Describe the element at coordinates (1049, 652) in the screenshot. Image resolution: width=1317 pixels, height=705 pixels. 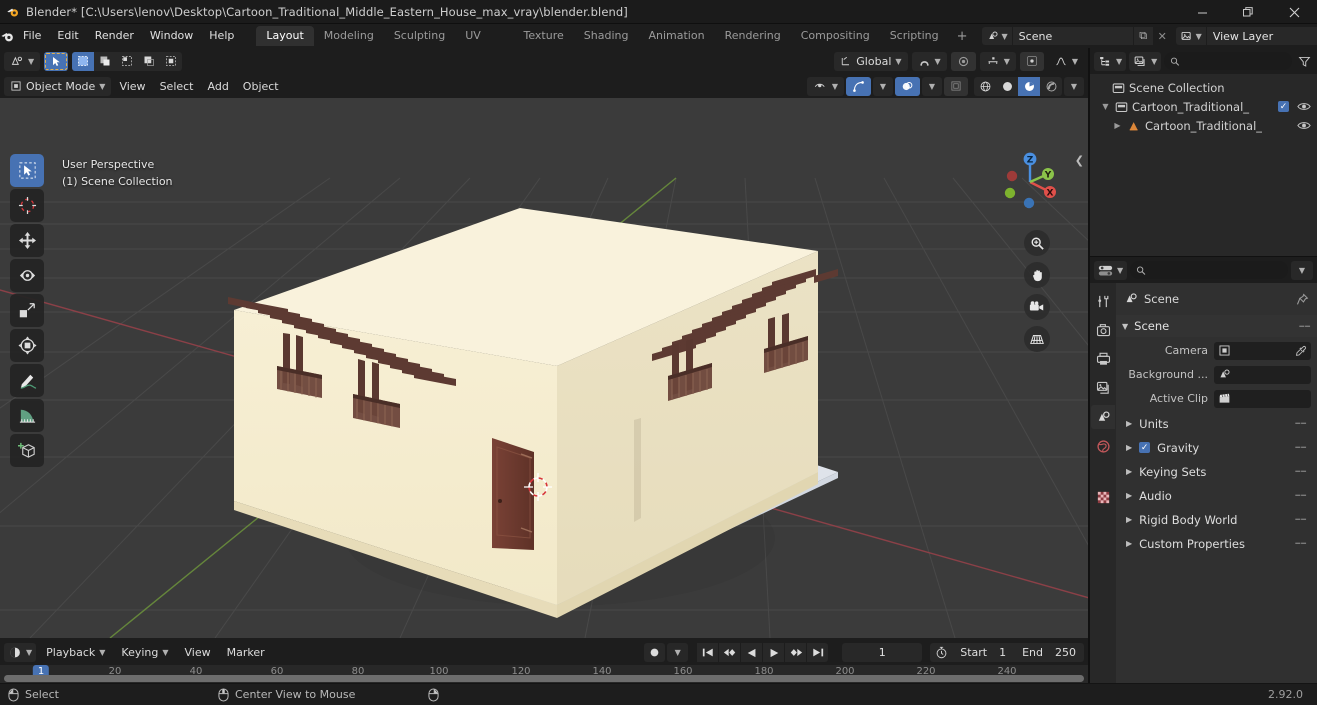
I see `end-frame-field: End 250` at that location.